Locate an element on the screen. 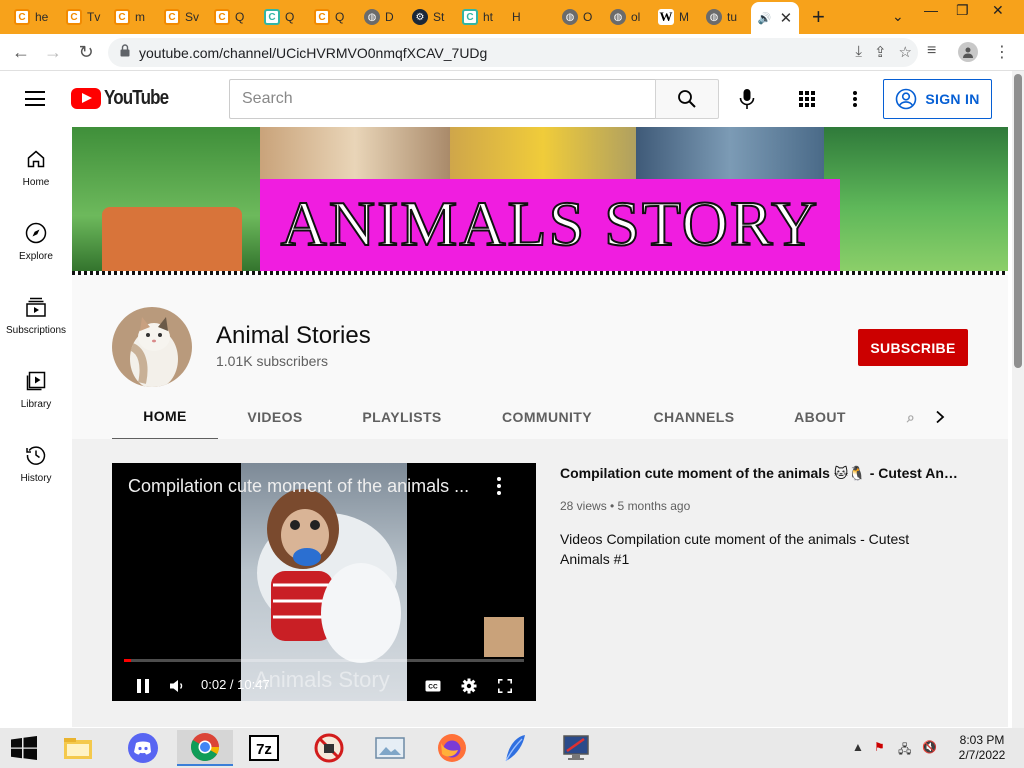 The height and width of the screenshot is (768, 1024). fullscreen-button is located at coordinates (505, 686).